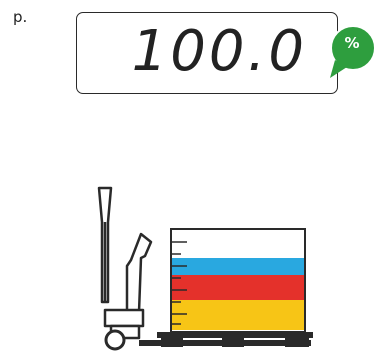  I want to click on truck-body, so click(128, 286).